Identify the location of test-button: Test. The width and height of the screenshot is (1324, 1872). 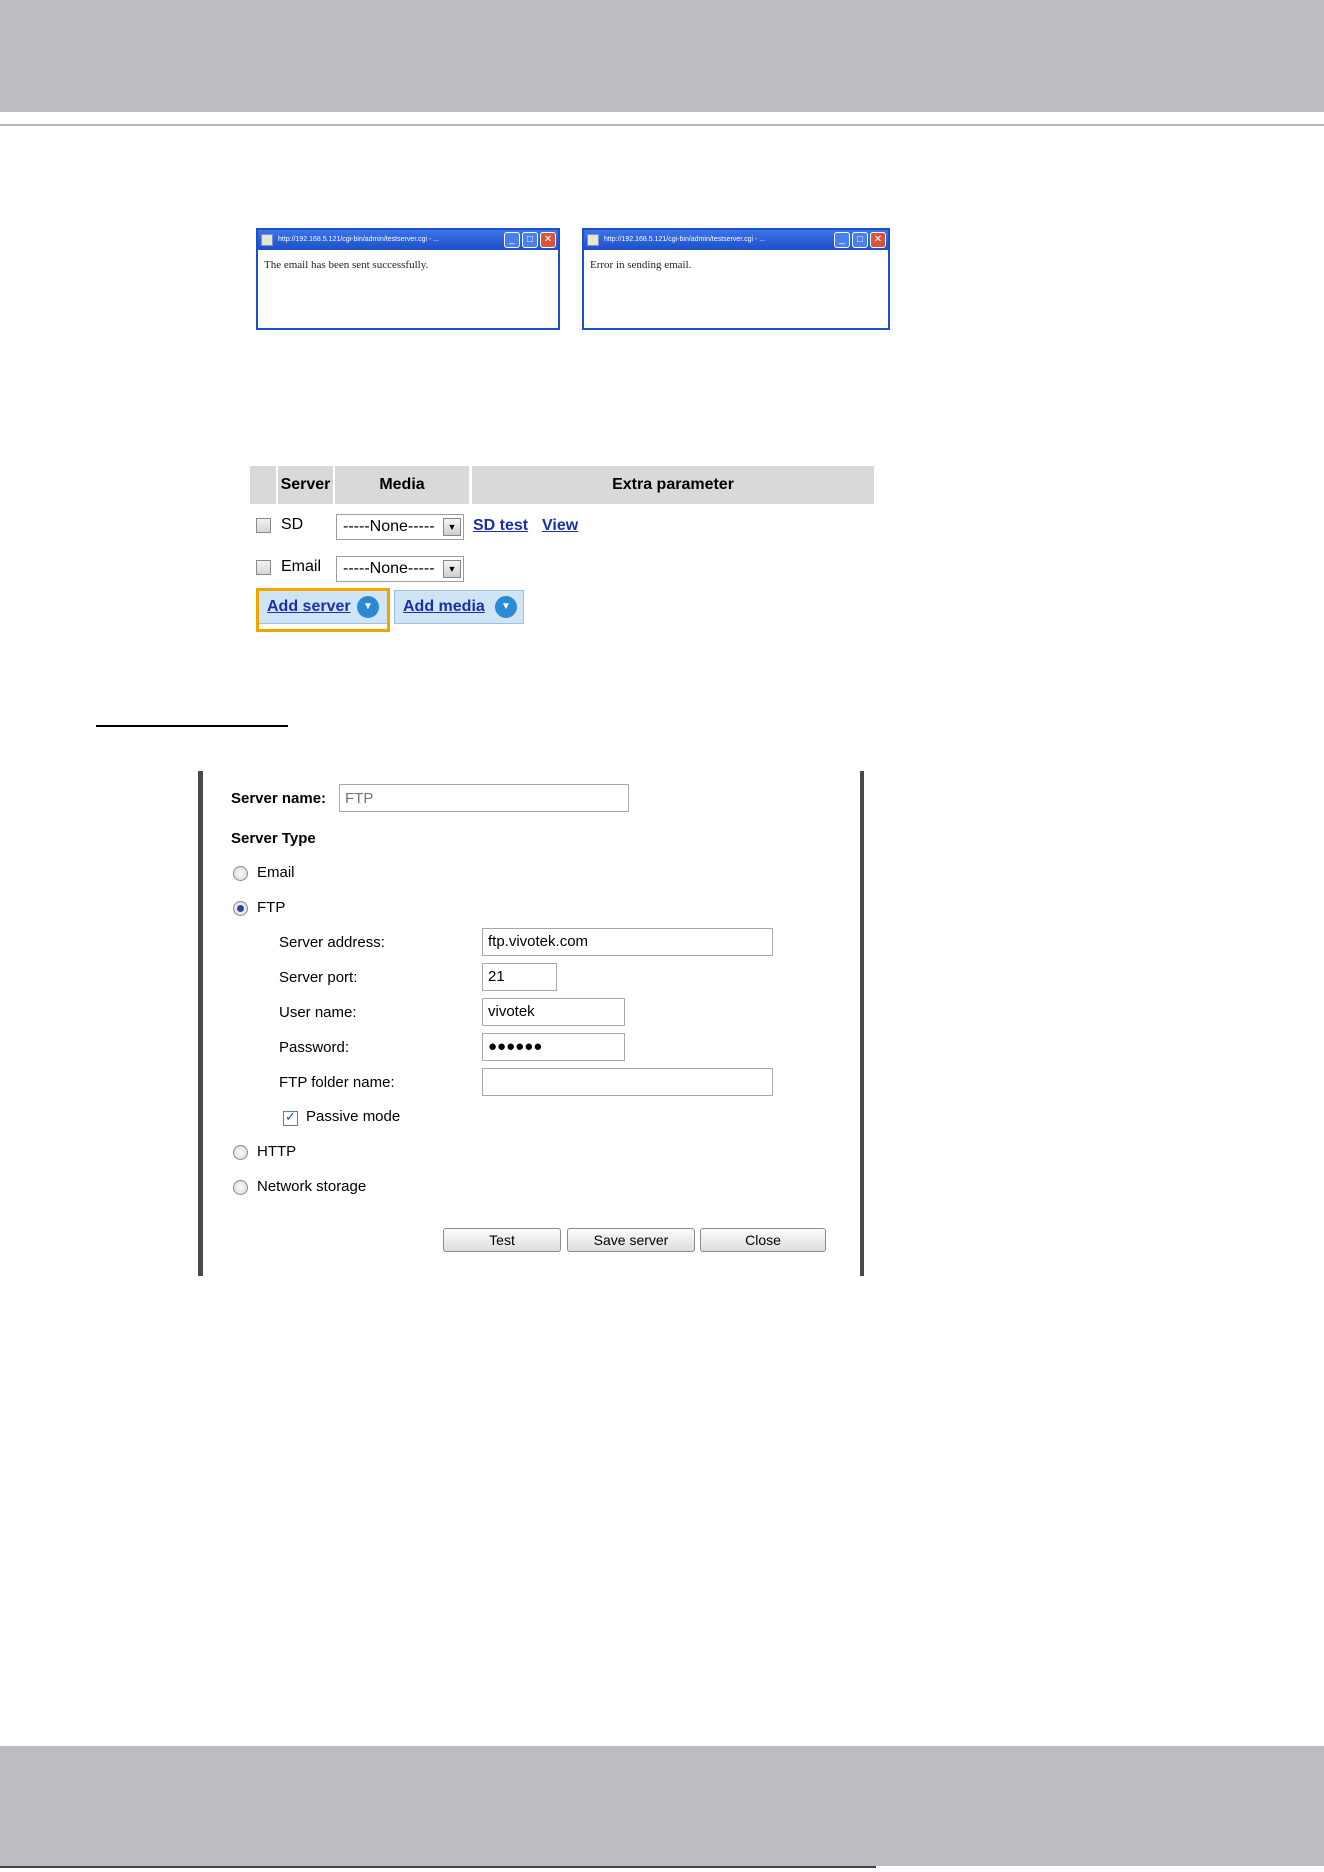
(502, 1240).